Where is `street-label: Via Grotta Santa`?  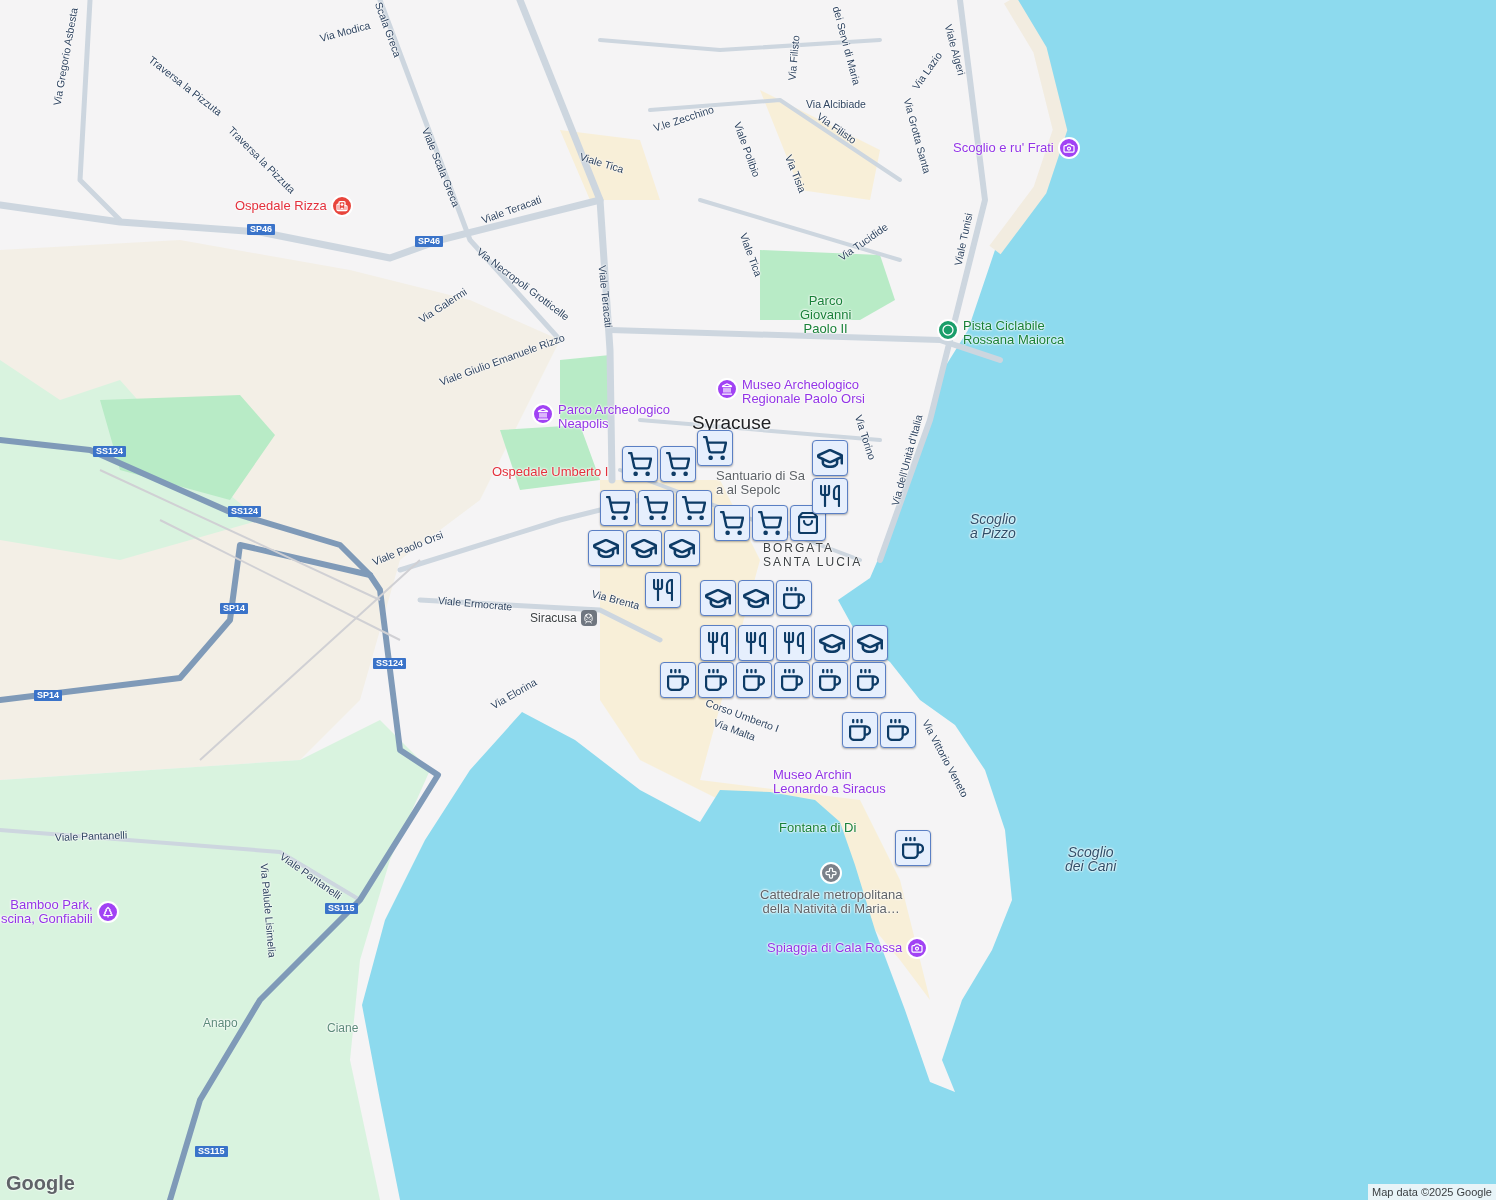
street-label: Via Grotta Santa is located at coordinates (917, 135).